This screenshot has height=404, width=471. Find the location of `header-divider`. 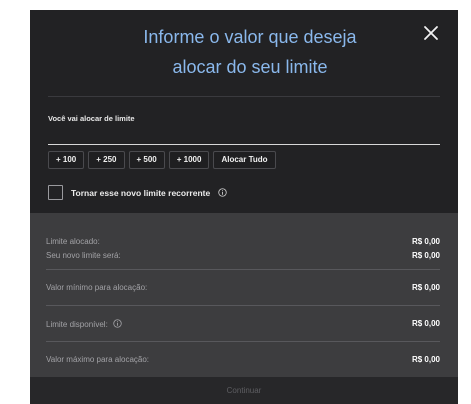

header-divider is located at coordinates (244, 96).